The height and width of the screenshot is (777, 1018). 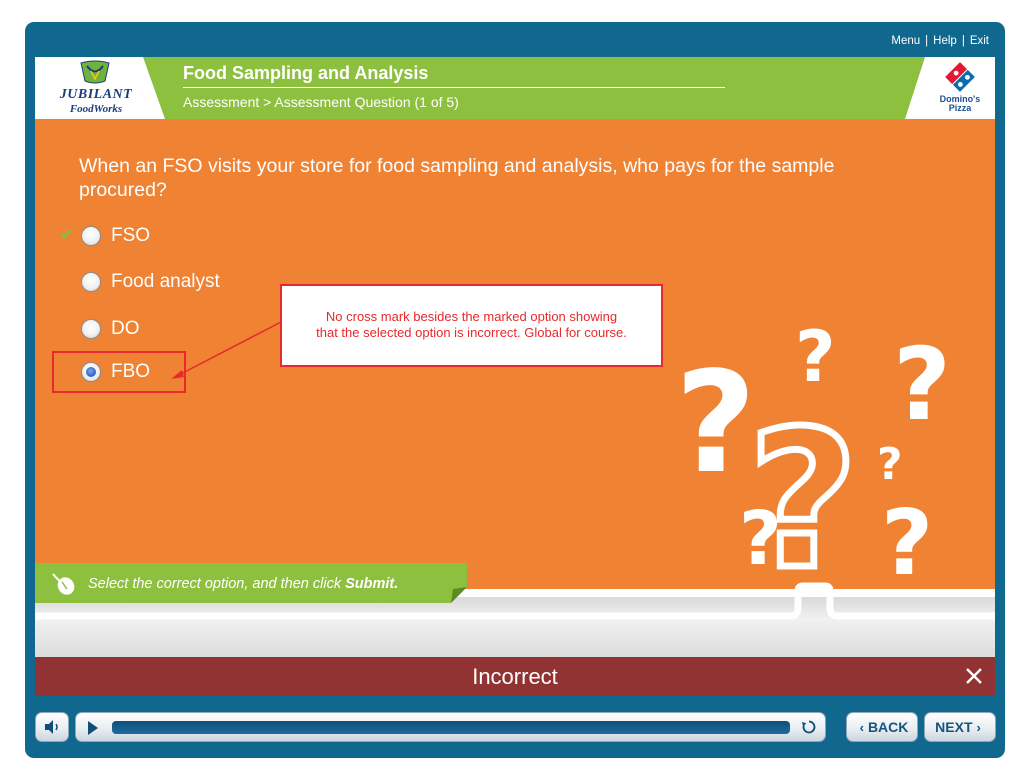 What do you see at coordinates (119, 372) in the screenshot?
I see `annotation-highlight-box` at bounding box center [119, 372].